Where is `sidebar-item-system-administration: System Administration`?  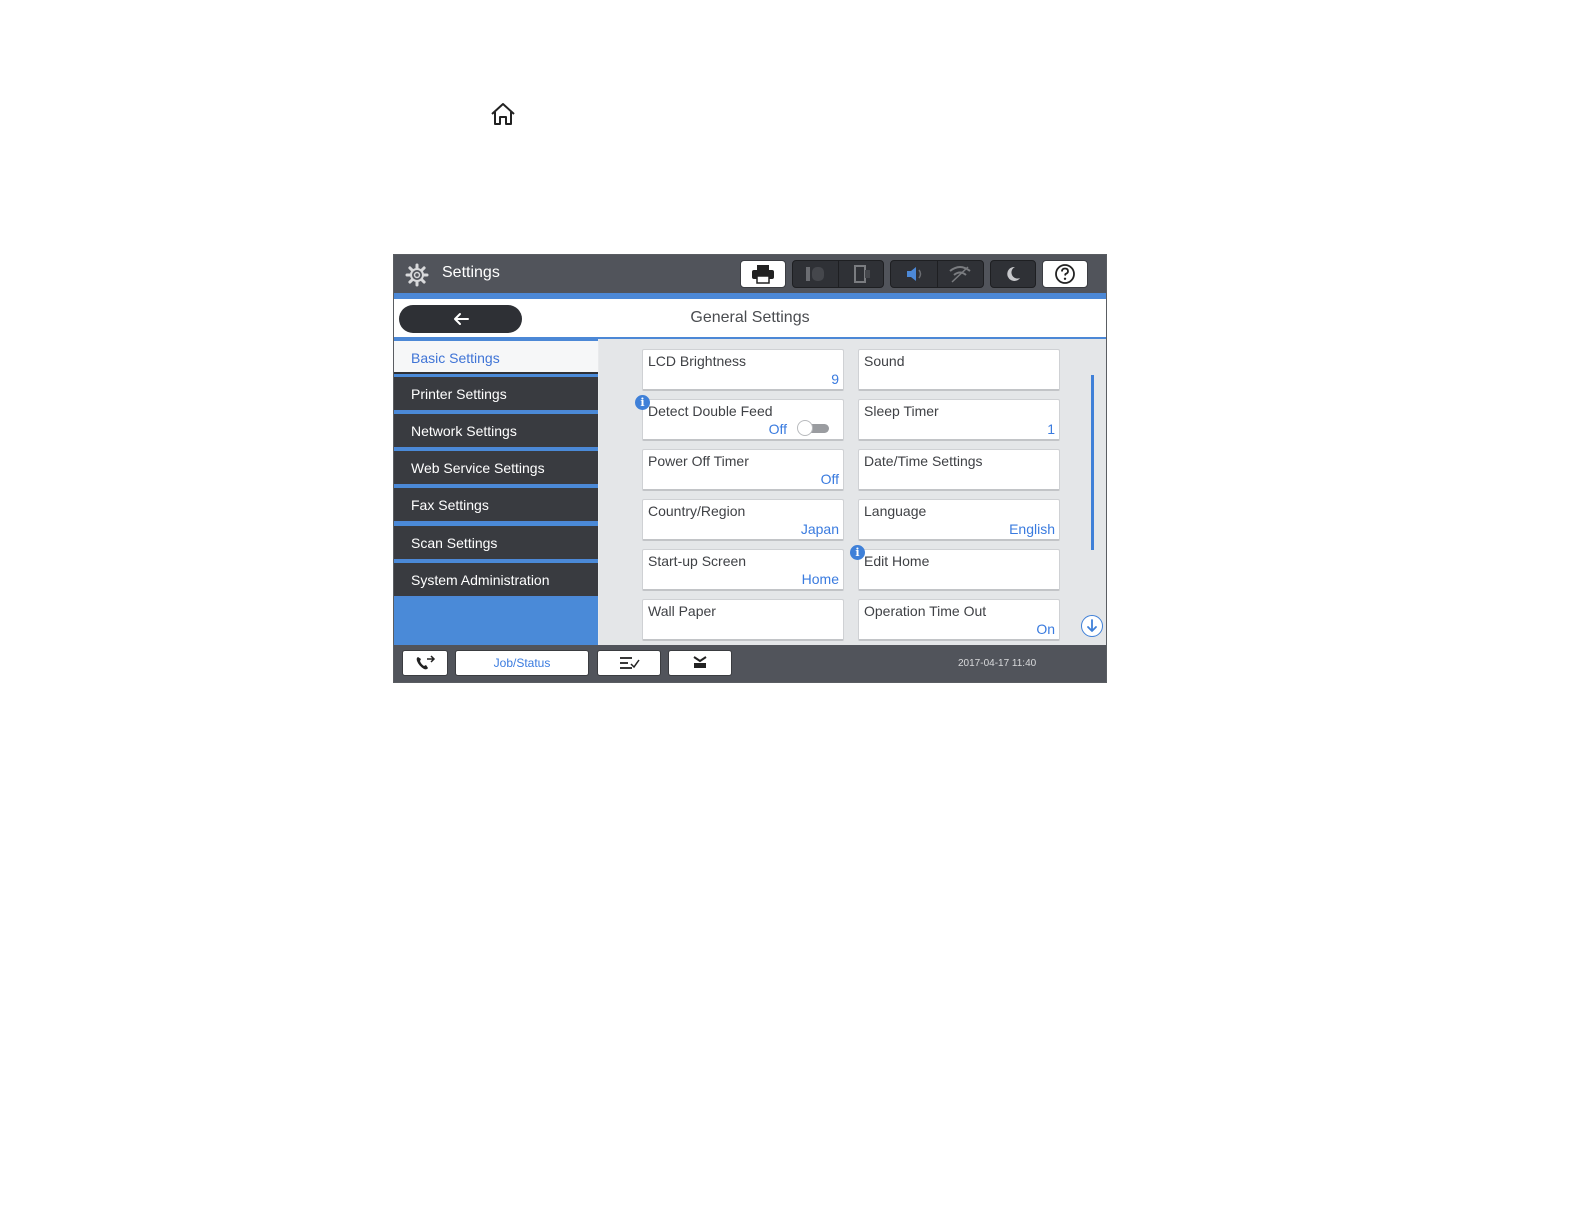 sidebar-item-system-administration: System Administration is located at coordinates (496, 580).